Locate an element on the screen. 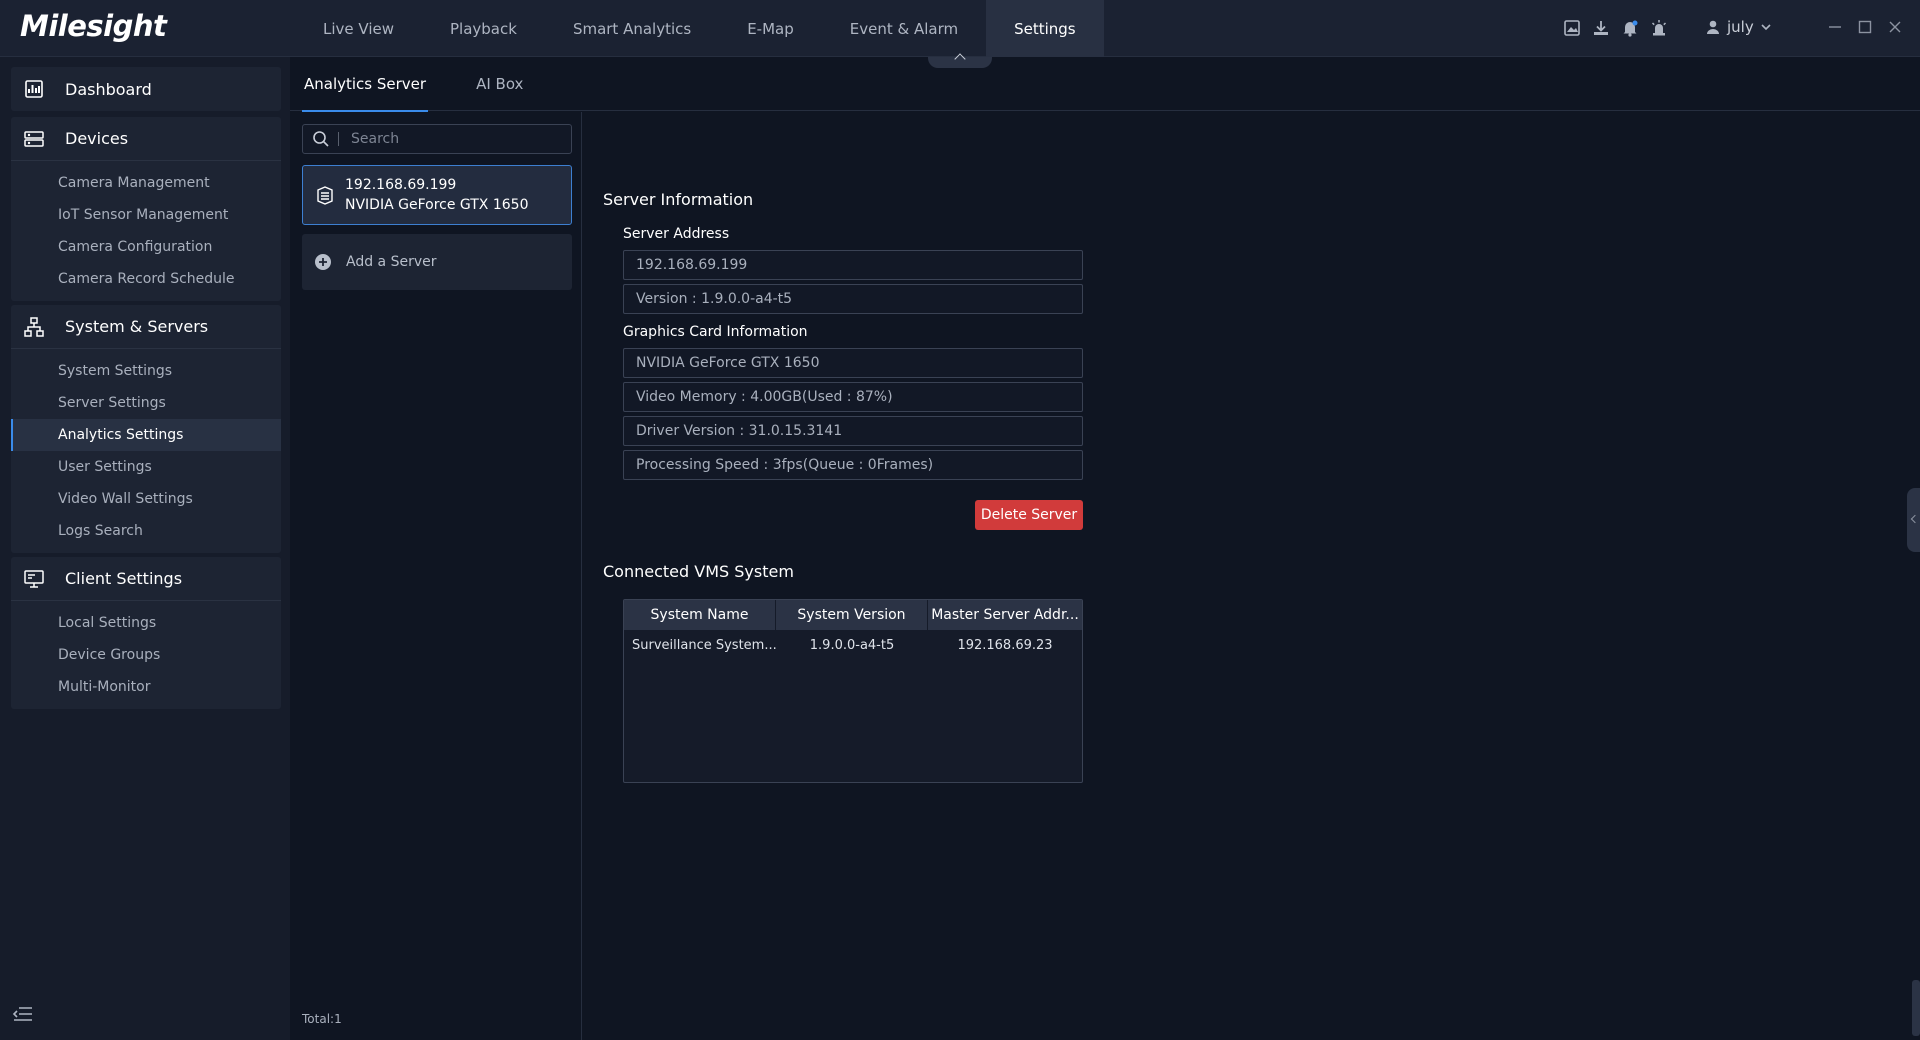 The width and height of the screenshot is (1920, 1040). chevron-left-icon is located at coordinates (1915, 519).